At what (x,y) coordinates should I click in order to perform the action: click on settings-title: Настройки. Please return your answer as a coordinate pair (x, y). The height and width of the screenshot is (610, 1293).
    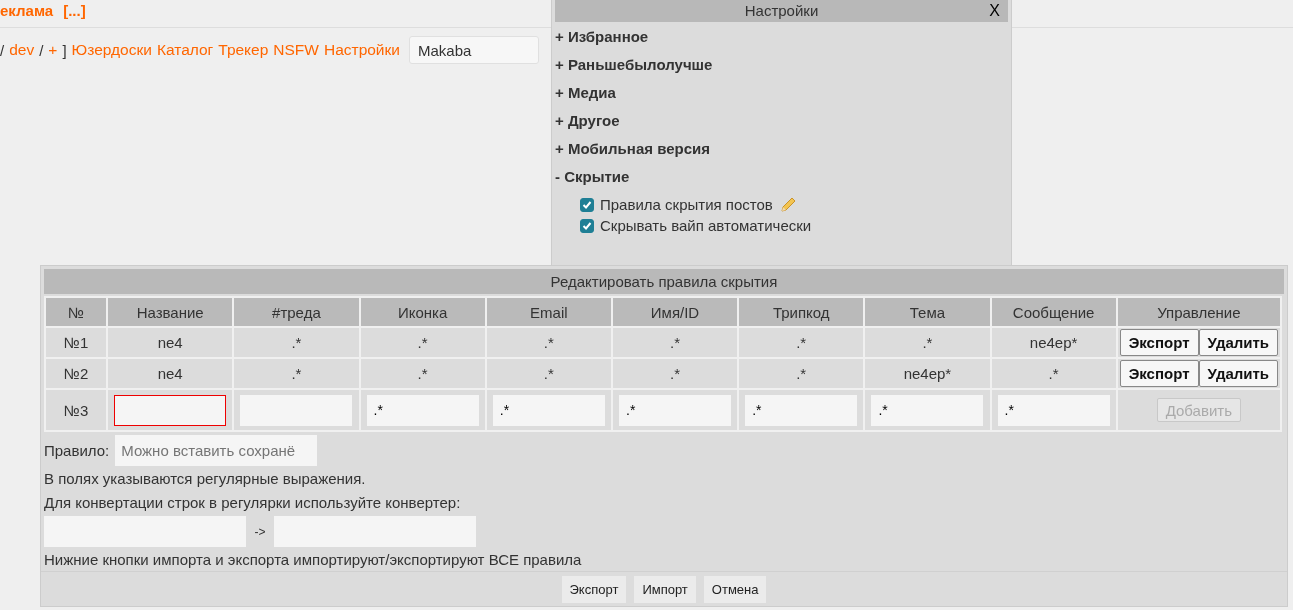
    Looking at the image, I should click on (781, 11).